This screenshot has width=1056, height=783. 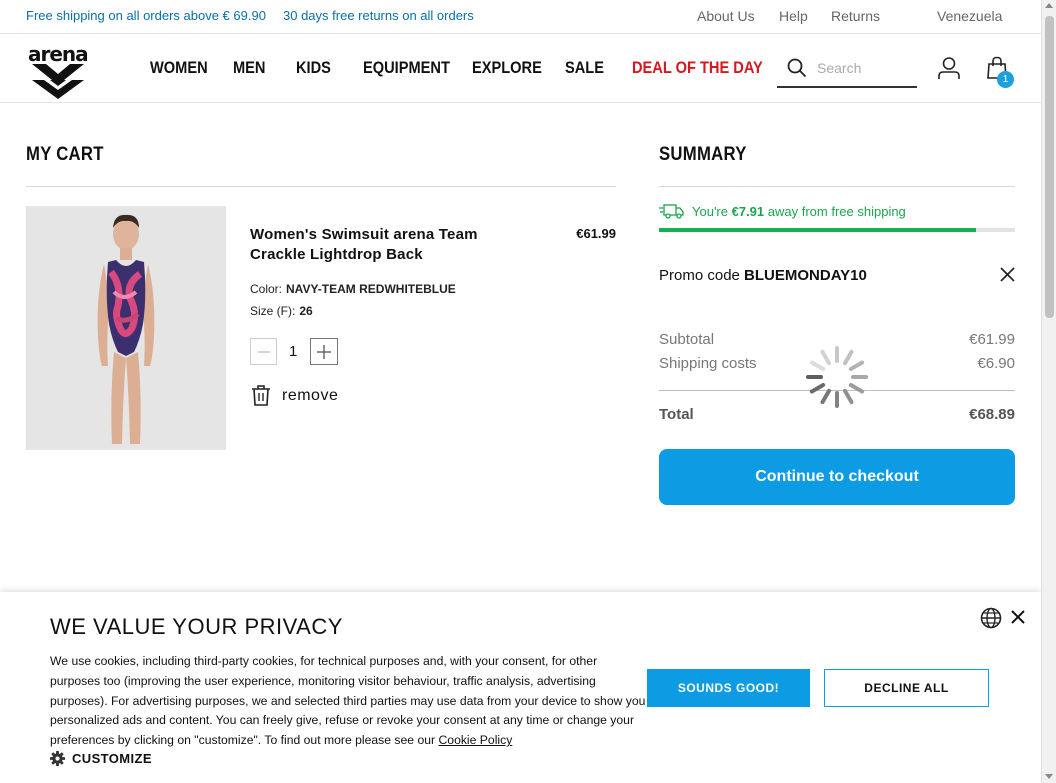 I want to click on product-color: Color: NAVY-TEAM REDWHITEBLUE, so click(x=353, y=289).